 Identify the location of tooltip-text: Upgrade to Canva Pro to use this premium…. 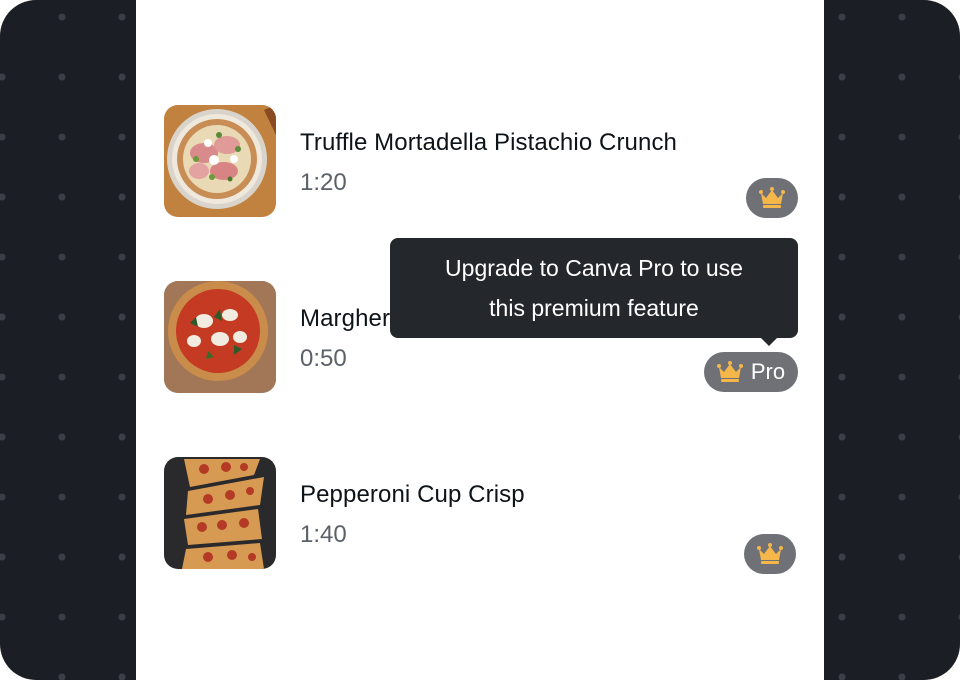
(594, 288).